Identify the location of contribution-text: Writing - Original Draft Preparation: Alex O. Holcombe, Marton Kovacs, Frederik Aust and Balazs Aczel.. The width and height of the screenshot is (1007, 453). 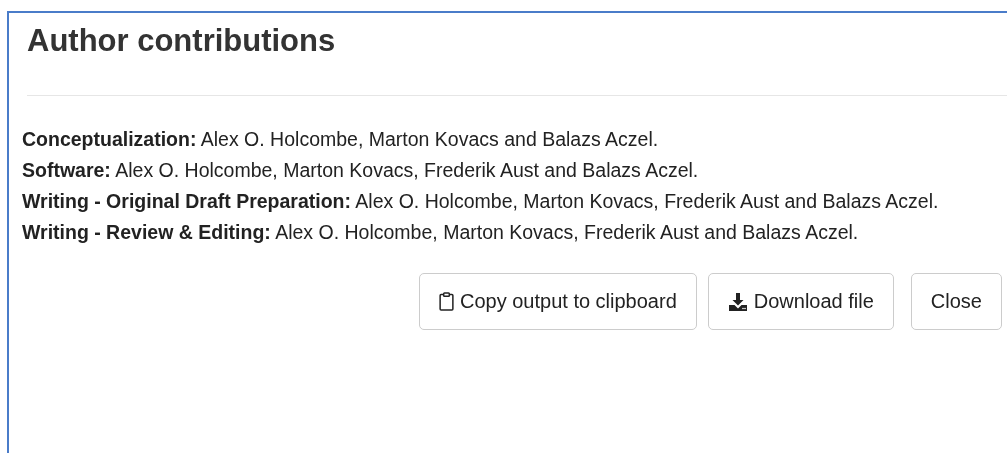
(481, 201).